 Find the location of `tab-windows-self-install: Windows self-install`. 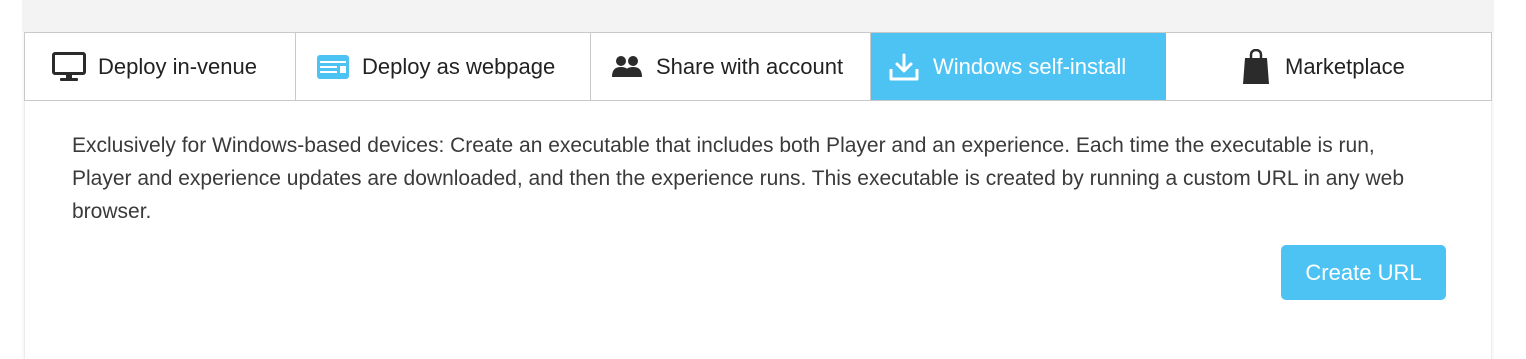

tab-windows-self-install: Windows self-install is located at coordinates (1018, 66).